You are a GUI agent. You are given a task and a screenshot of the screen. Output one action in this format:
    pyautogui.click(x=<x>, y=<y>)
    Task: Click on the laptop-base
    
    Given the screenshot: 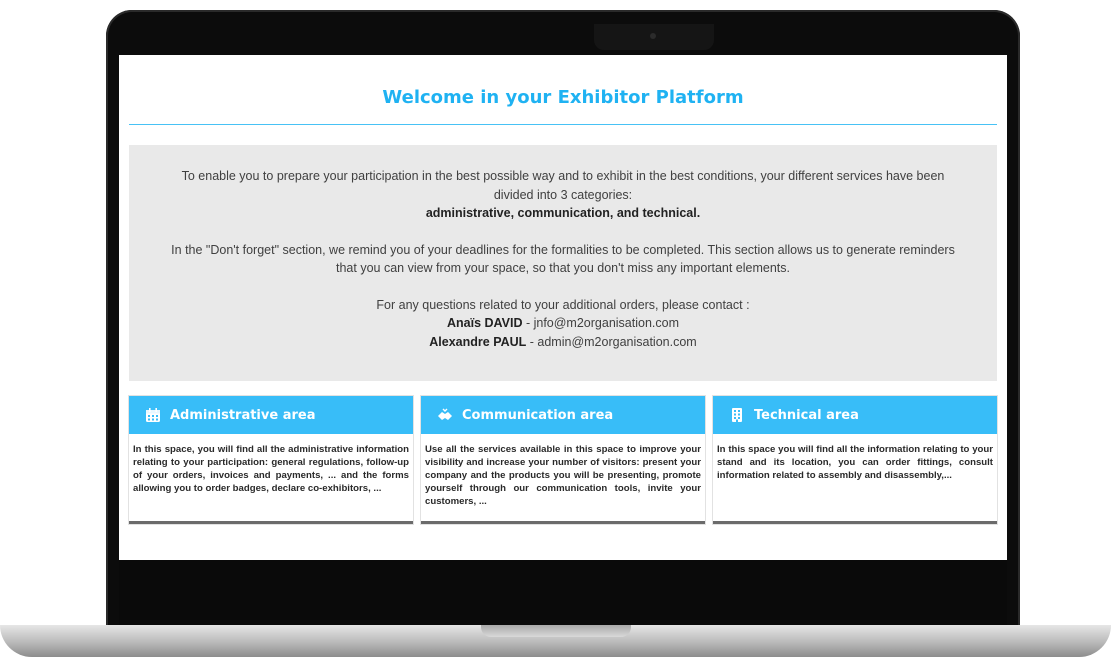 What is the action you would take?
    pyautogui.click(x=555, y=641)
    